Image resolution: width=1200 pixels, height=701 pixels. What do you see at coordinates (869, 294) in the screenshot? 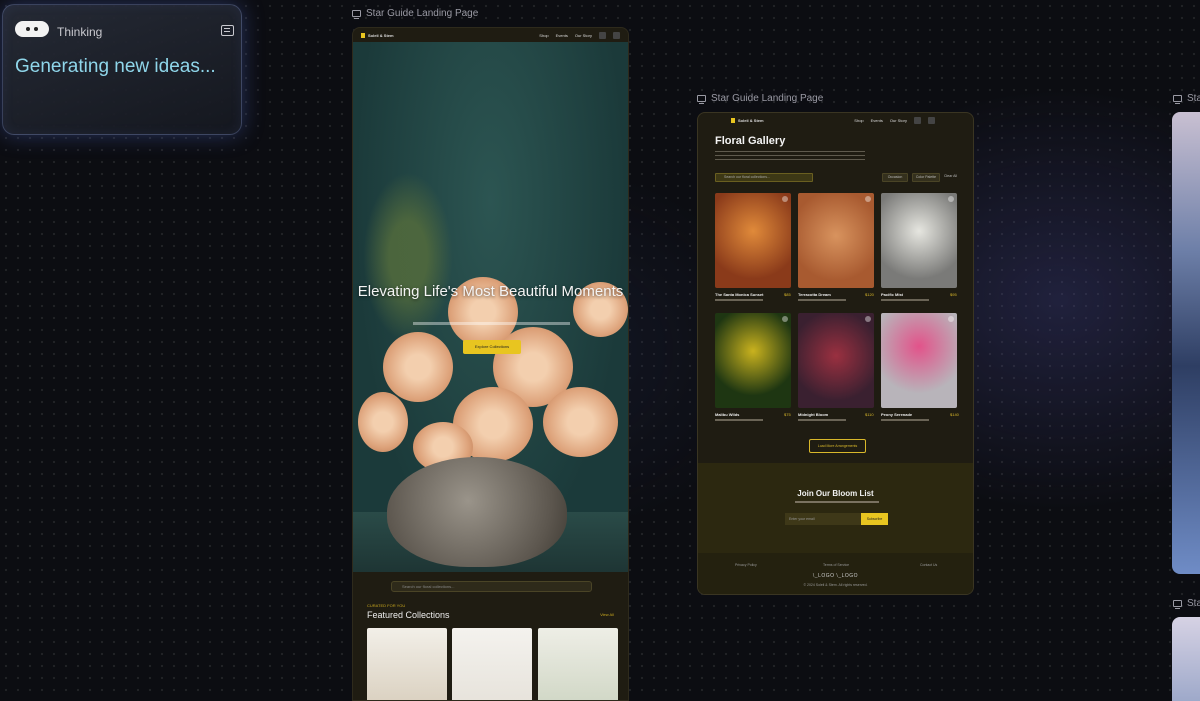
I see `product-price: $120` at bounding box center [869, 294].